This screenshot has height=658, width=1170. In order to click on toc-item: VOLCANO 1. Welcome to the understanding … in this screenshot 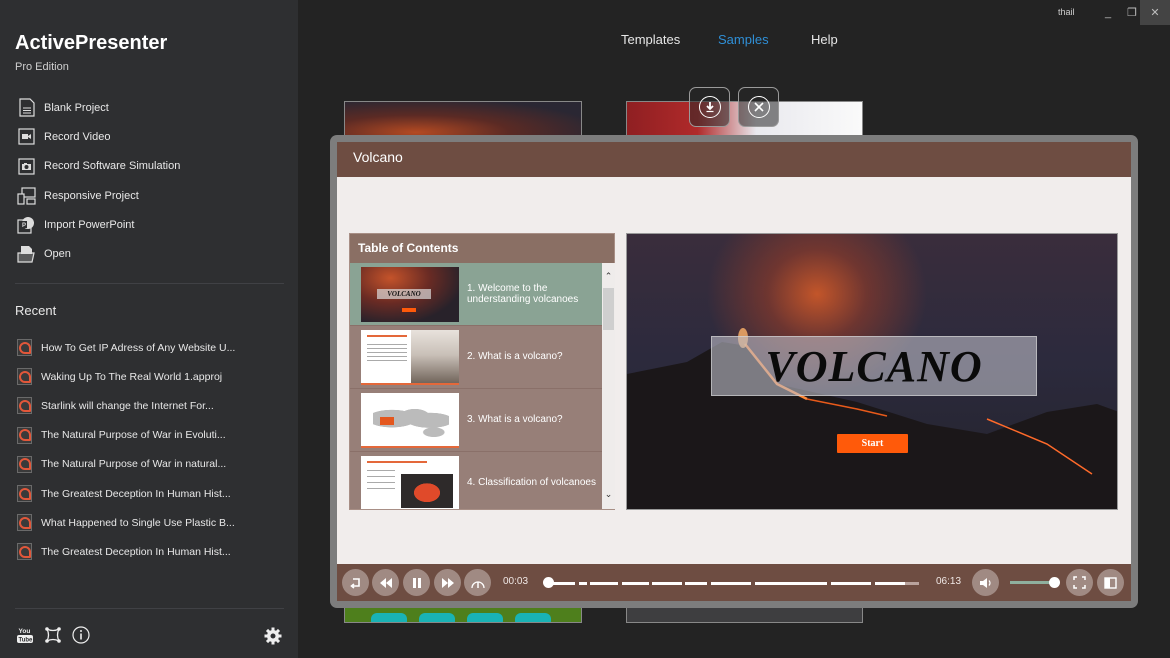, I will do `click(476, 294)`.